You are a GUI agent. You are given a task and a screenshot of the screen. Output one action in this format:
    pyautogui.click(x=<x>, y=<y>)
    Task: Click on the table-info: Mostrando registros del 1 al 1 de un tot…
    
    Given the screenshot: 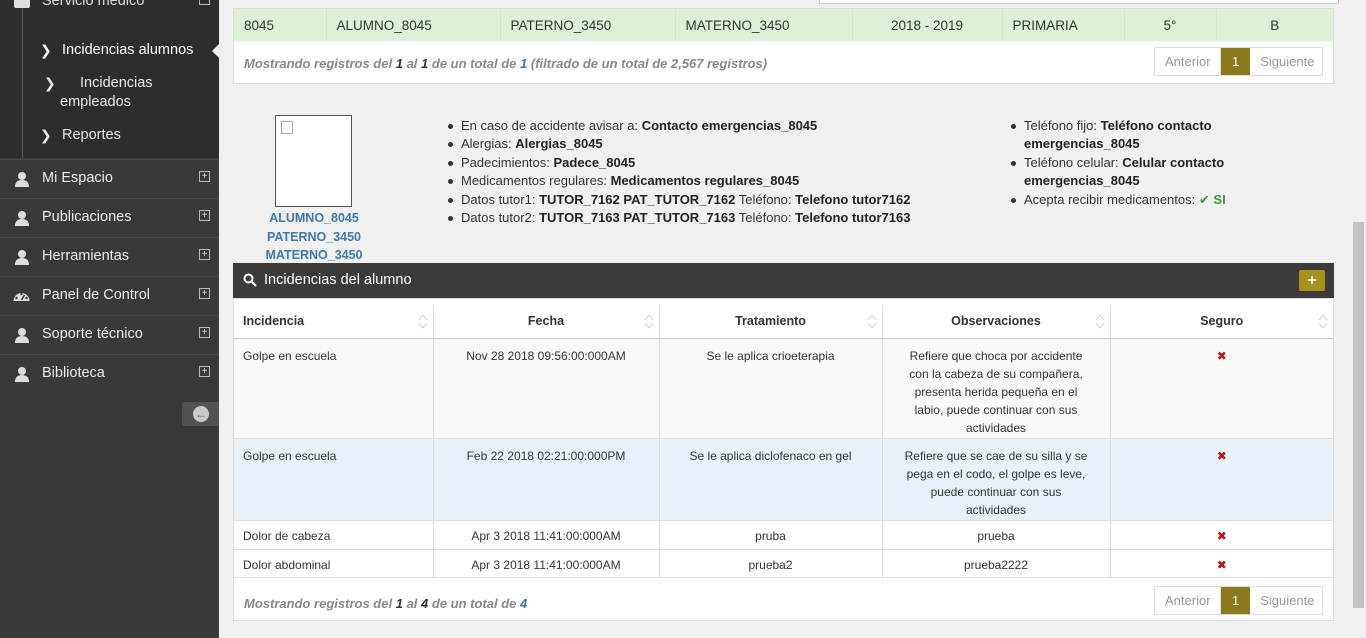 What is the action you would take?
    pyautogui.click(x=505, y=63)
    